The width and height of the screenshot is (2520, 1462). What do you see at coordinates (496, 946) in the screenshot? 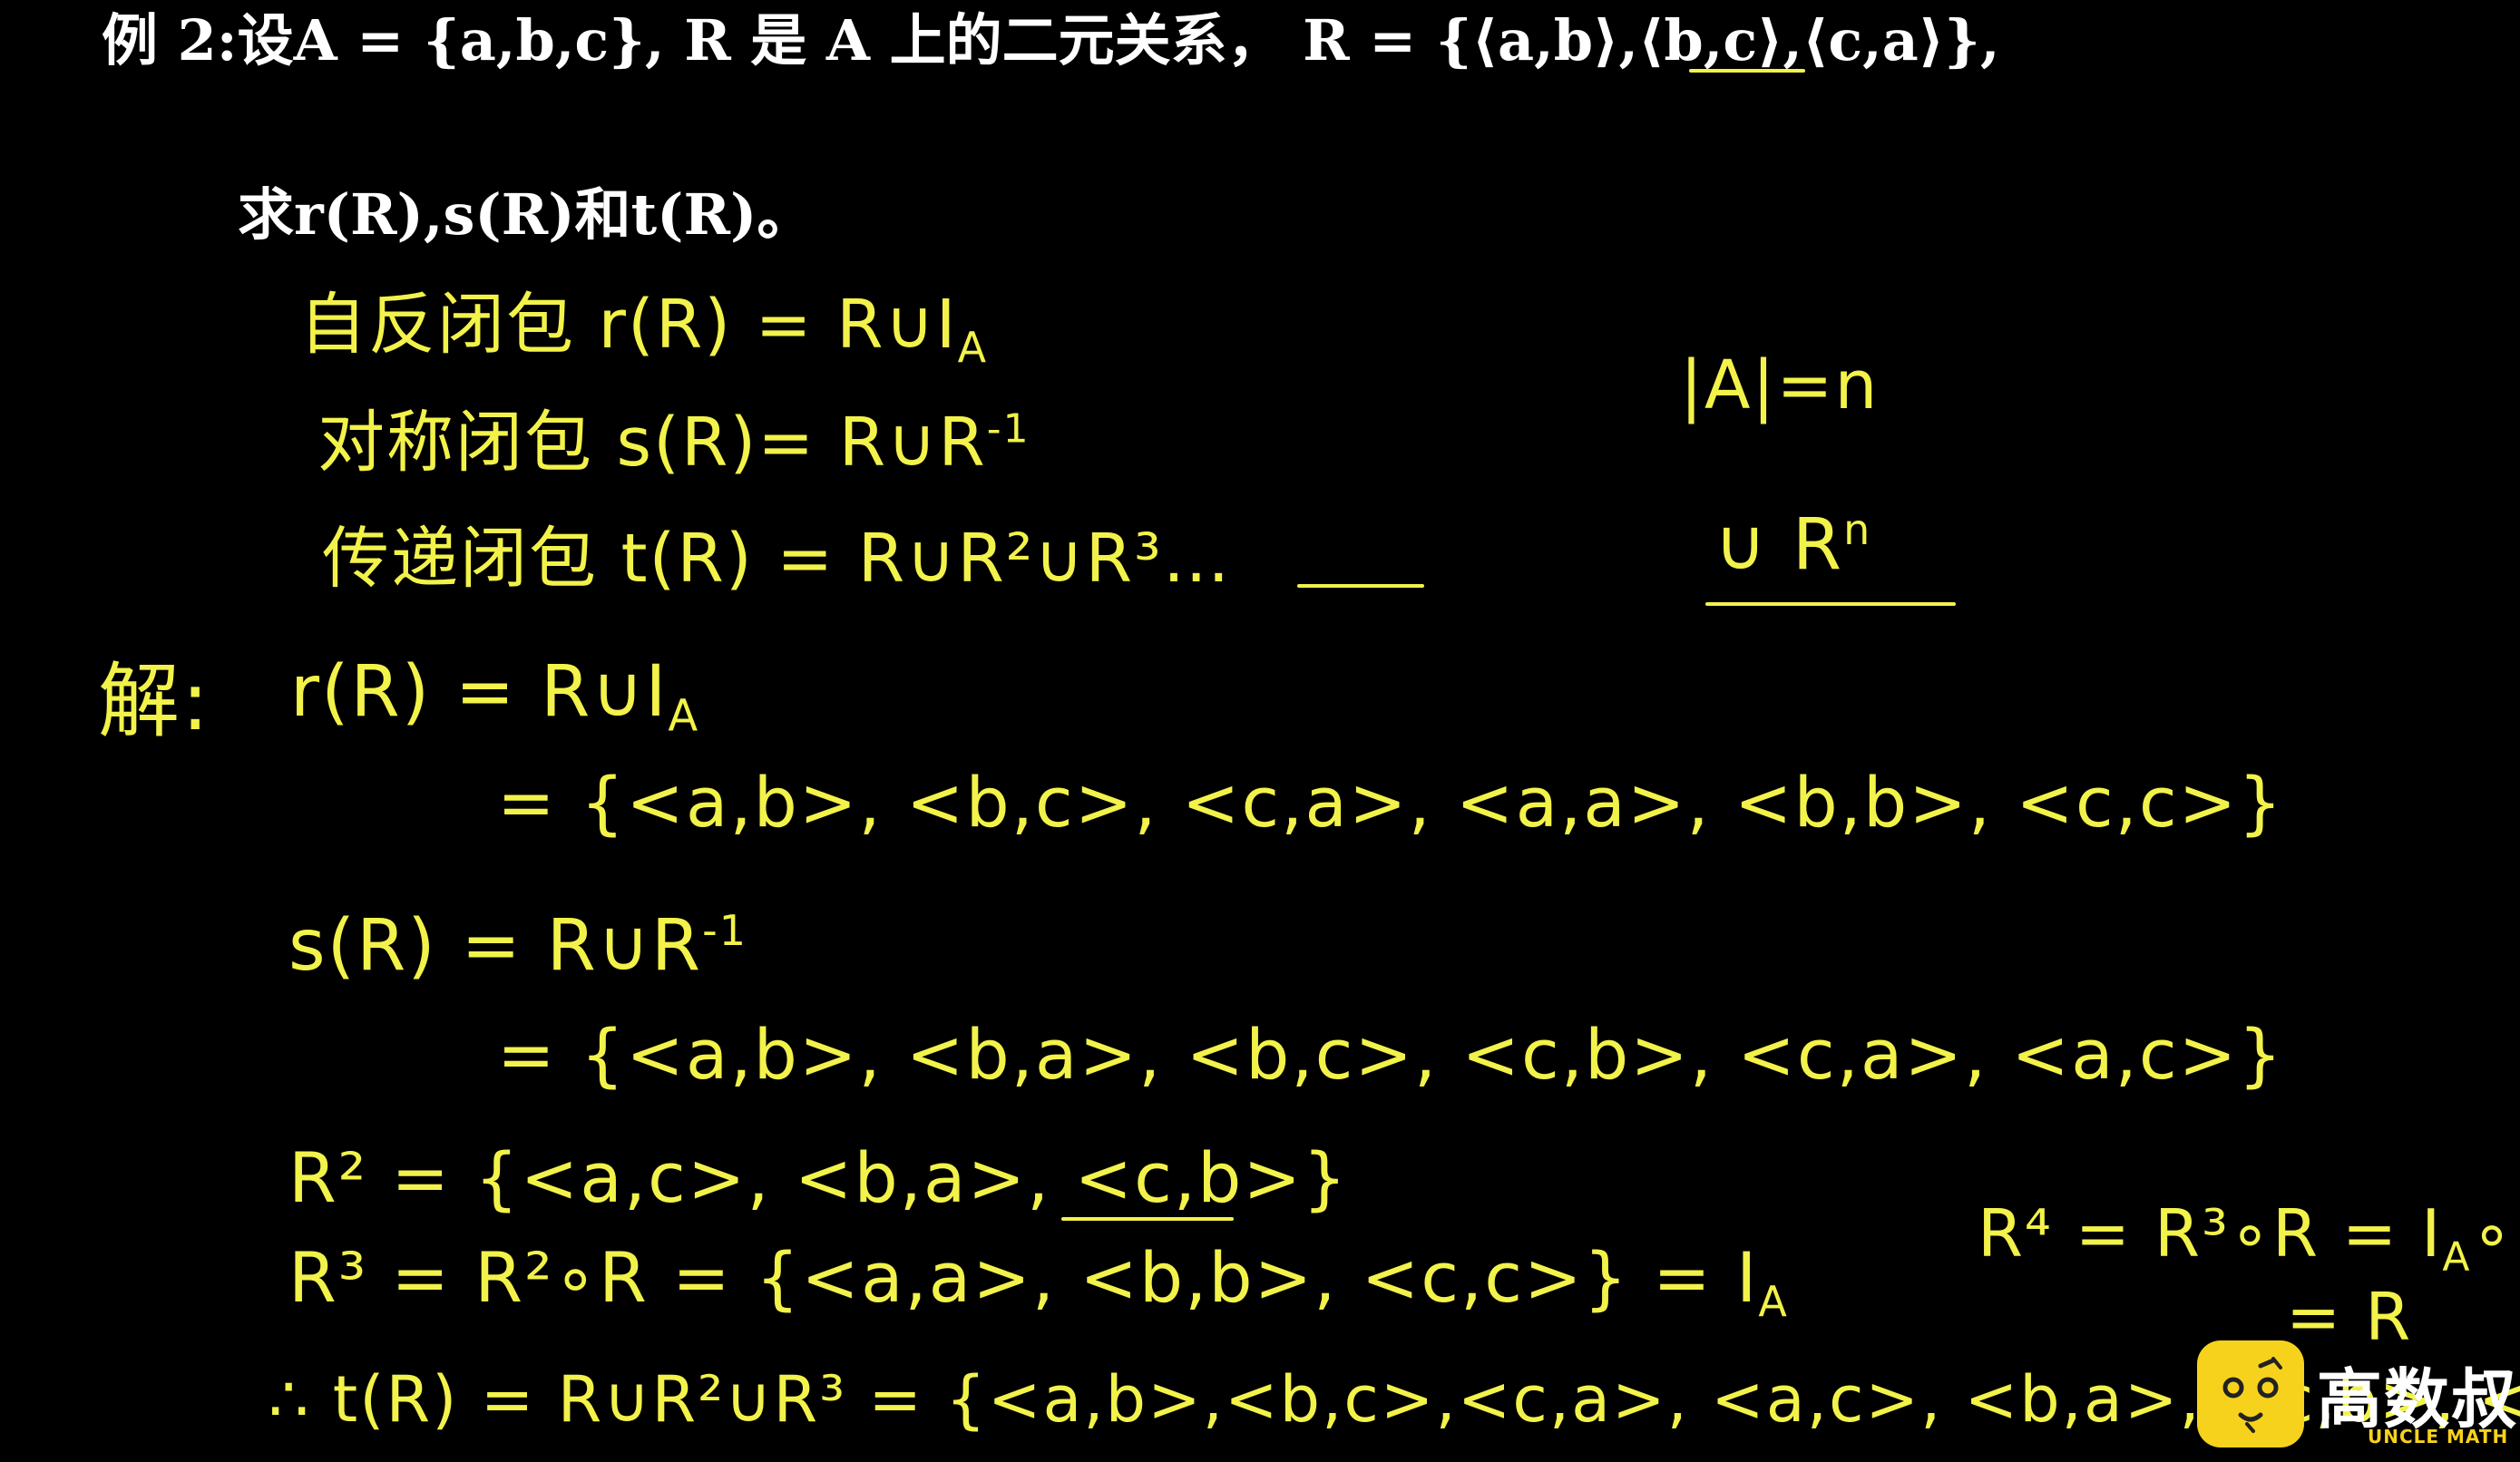
I see `solution-s-def-text: s(R) = R∪R` at bounding box center [496, 946].